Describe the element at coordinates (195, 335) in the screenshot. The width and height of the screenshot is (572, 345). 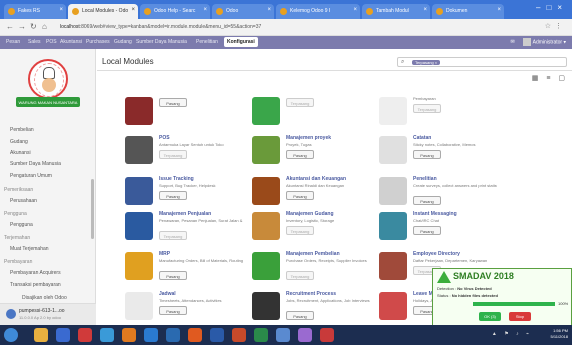
I see `office-icon` at that location.